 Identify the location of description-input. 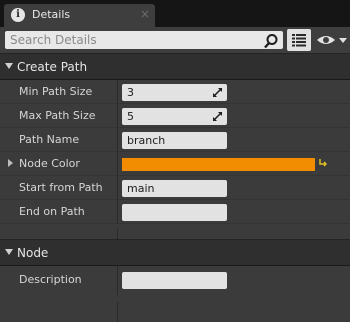
(174, 280).